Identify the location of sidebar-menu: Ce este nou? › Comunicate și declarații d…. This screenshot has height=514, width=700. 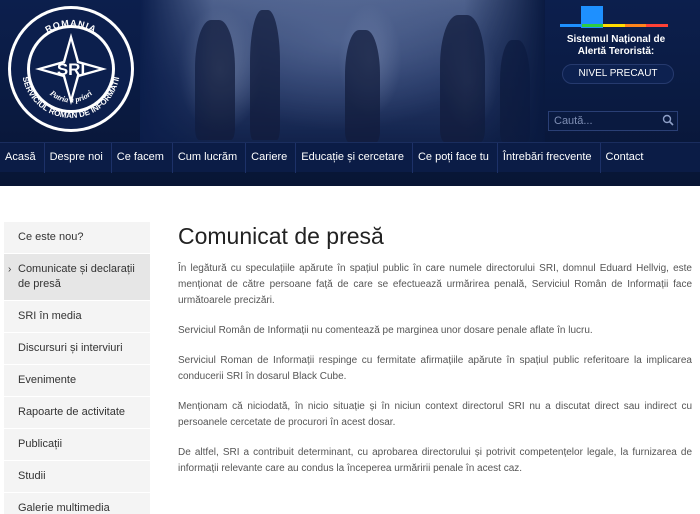
(77, 368).